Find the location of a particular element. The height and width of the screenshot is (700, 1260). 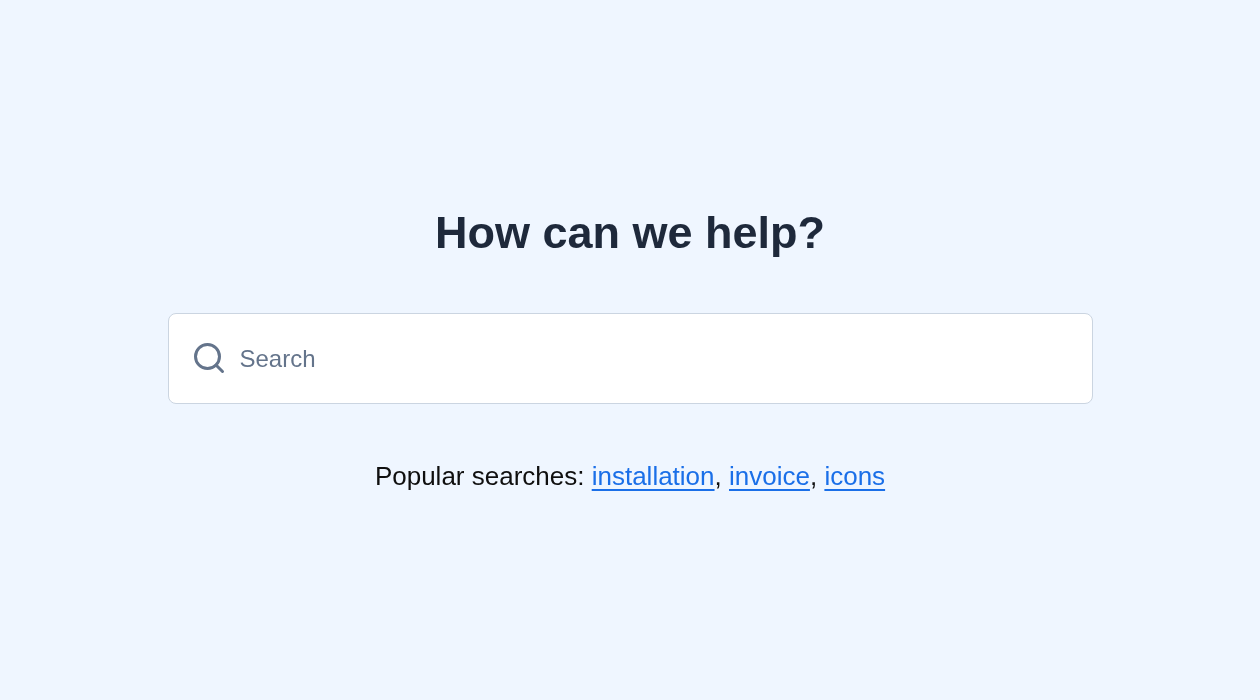

popular-searches-text: Popular searches: installation, invoice, icons is located at coordinates (630, 476).